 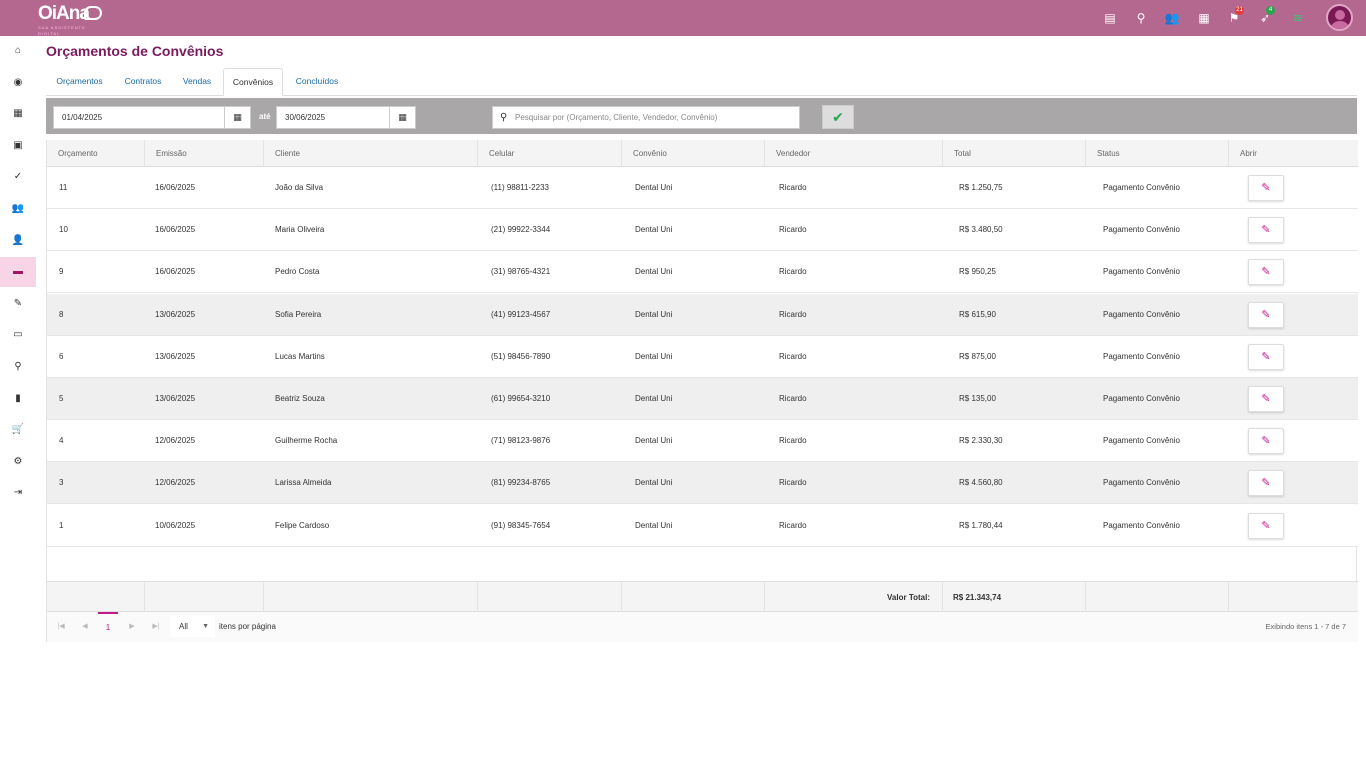 What do you see at coordinates (1287, 153) in the screenshot?
I see `column-header-abrir: Abrir` at bounding box center [1287, 153].